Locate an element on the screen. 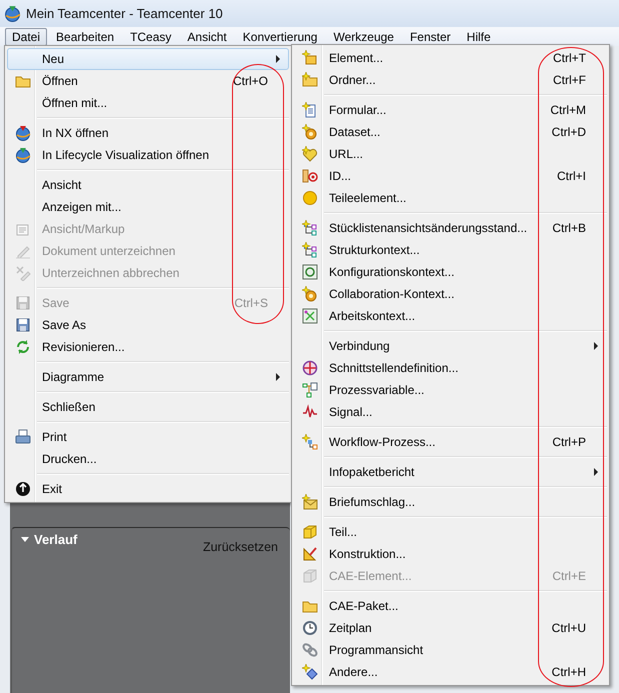 Image resolution: width=619 pixels, height=693 pixels. crosshair-icon is located at coordinates (310, 368).